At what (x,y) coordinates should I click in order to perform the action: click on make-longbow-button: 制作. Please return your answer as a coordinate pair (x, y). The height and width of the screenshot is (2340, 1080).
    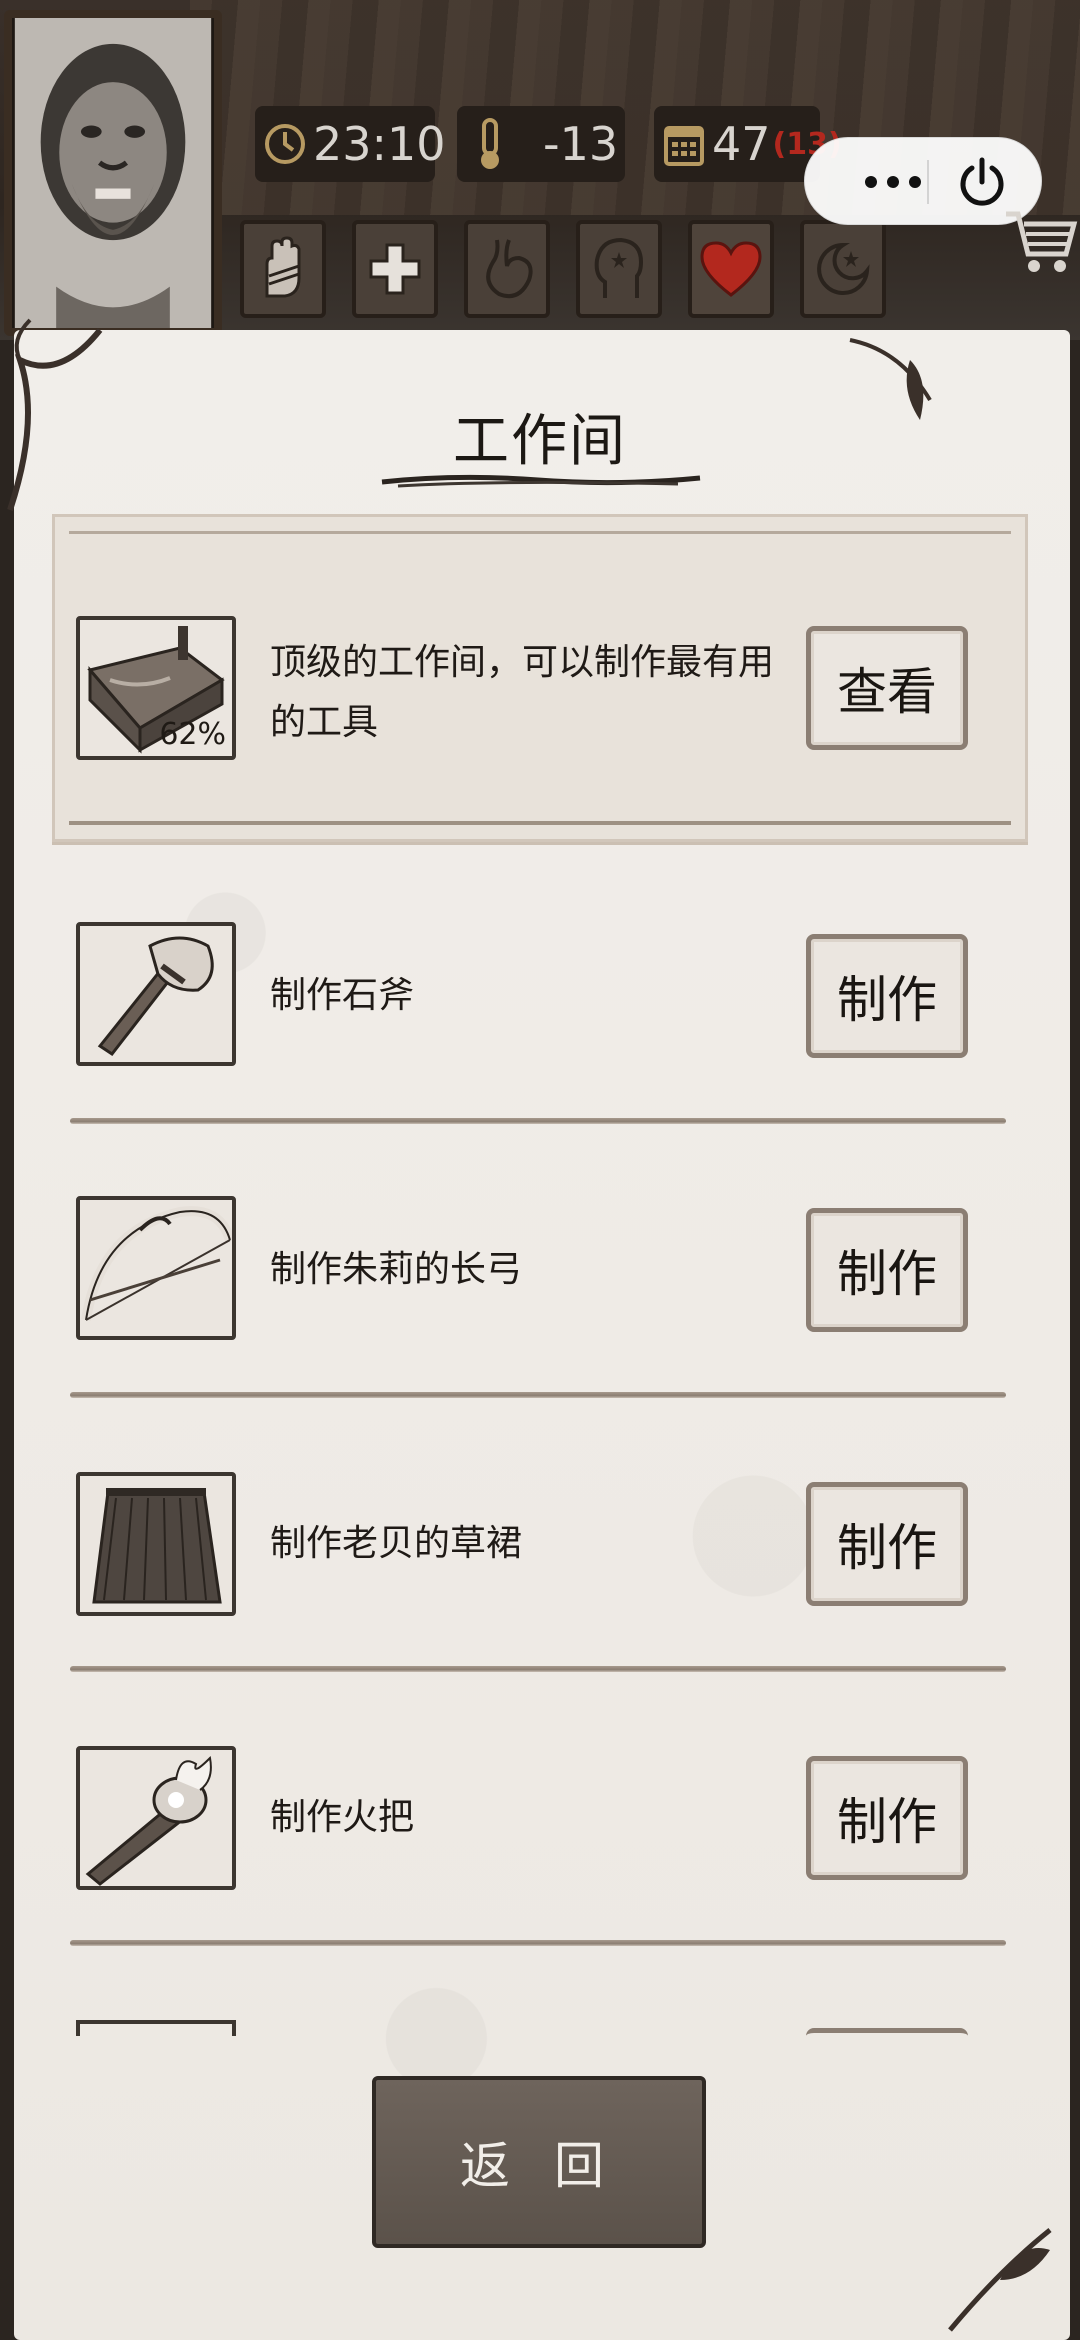
    Looking at the image, I should click on (887, 1270).